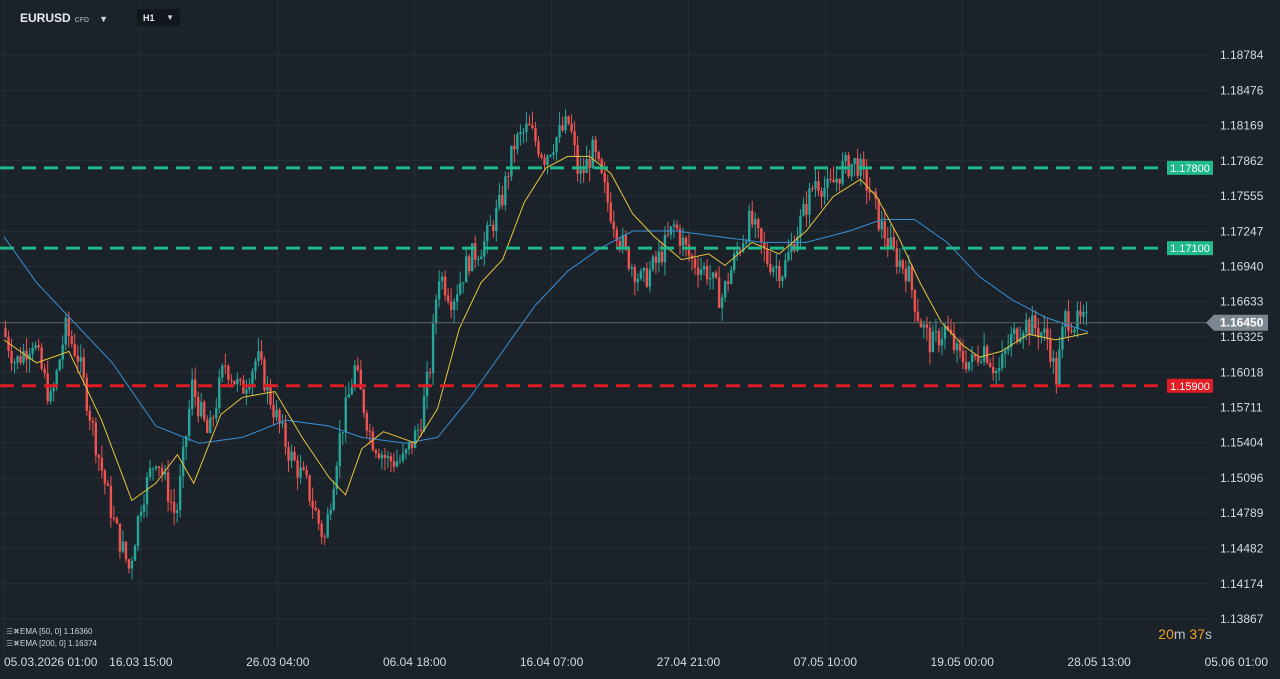 This screenshot has width=1280, height=679. What do you see at coordinates (51, 632) in the screenshot?
I see `indicator-ema50: ☰✖ EMA [50, 0] 1.16360` at bounding box center [51, 632].